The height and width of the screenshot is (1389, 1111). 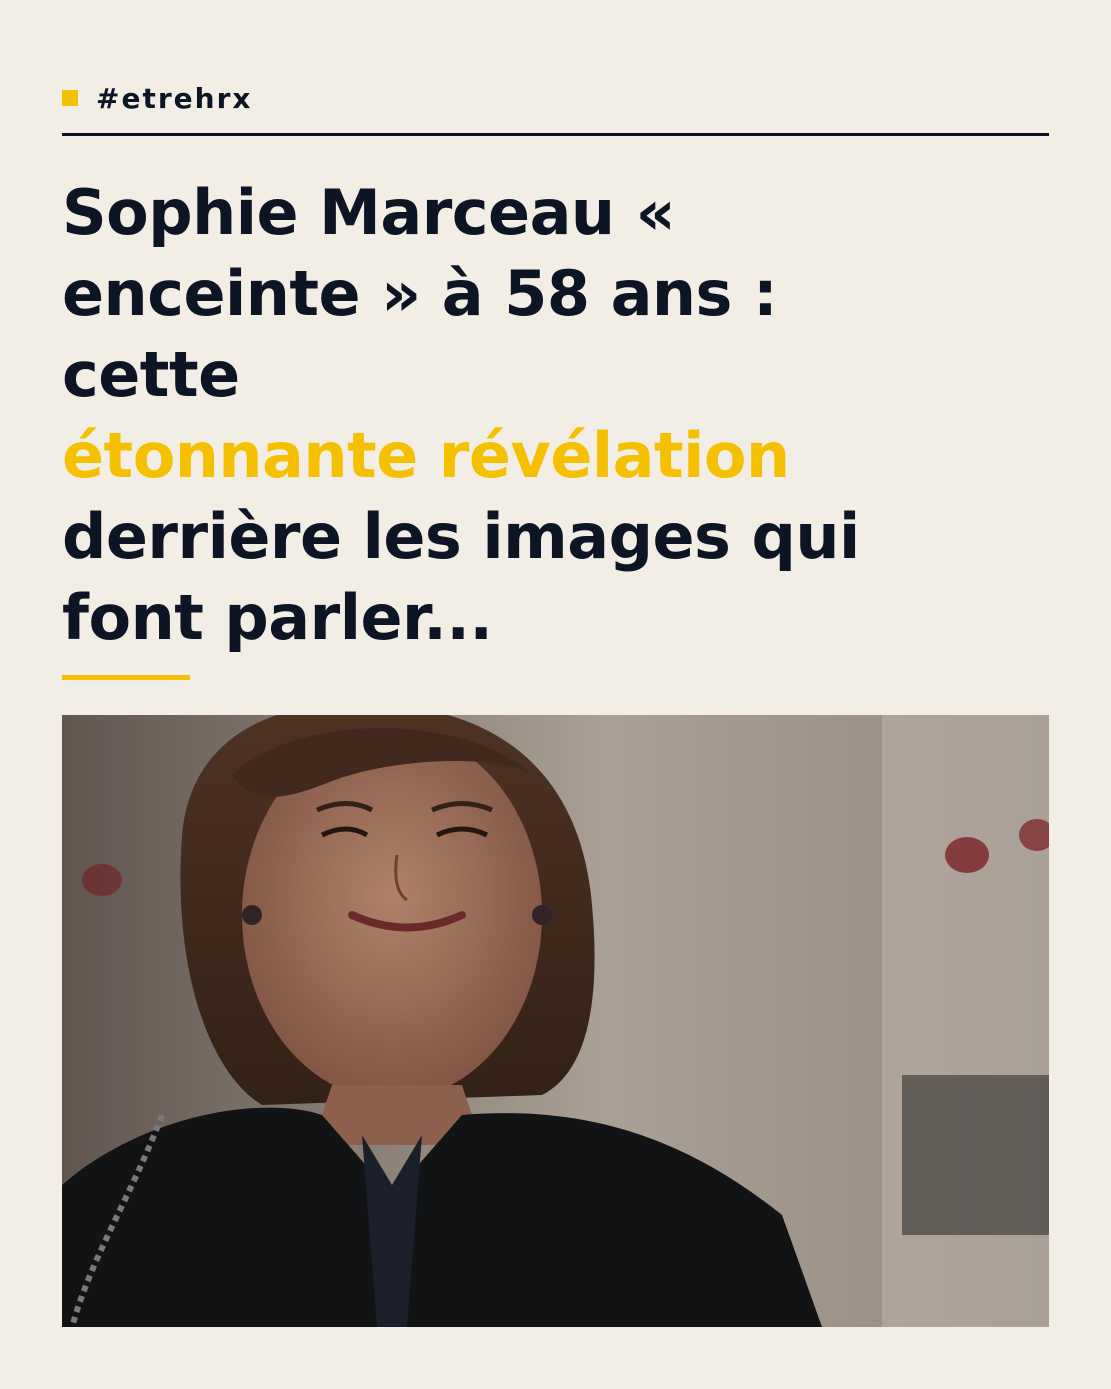 What do you see at coordinates (369, 212) in the screenshot?
I see `headline-line-1: Sophie Marceau «` at bounding box center [369, 212].